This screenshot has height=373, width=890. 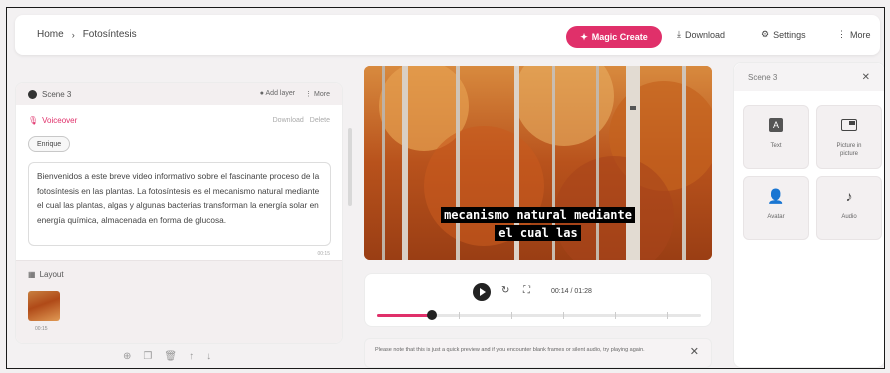 I want to click on microphone-icon: 🎙, so click(x=33, y=120).